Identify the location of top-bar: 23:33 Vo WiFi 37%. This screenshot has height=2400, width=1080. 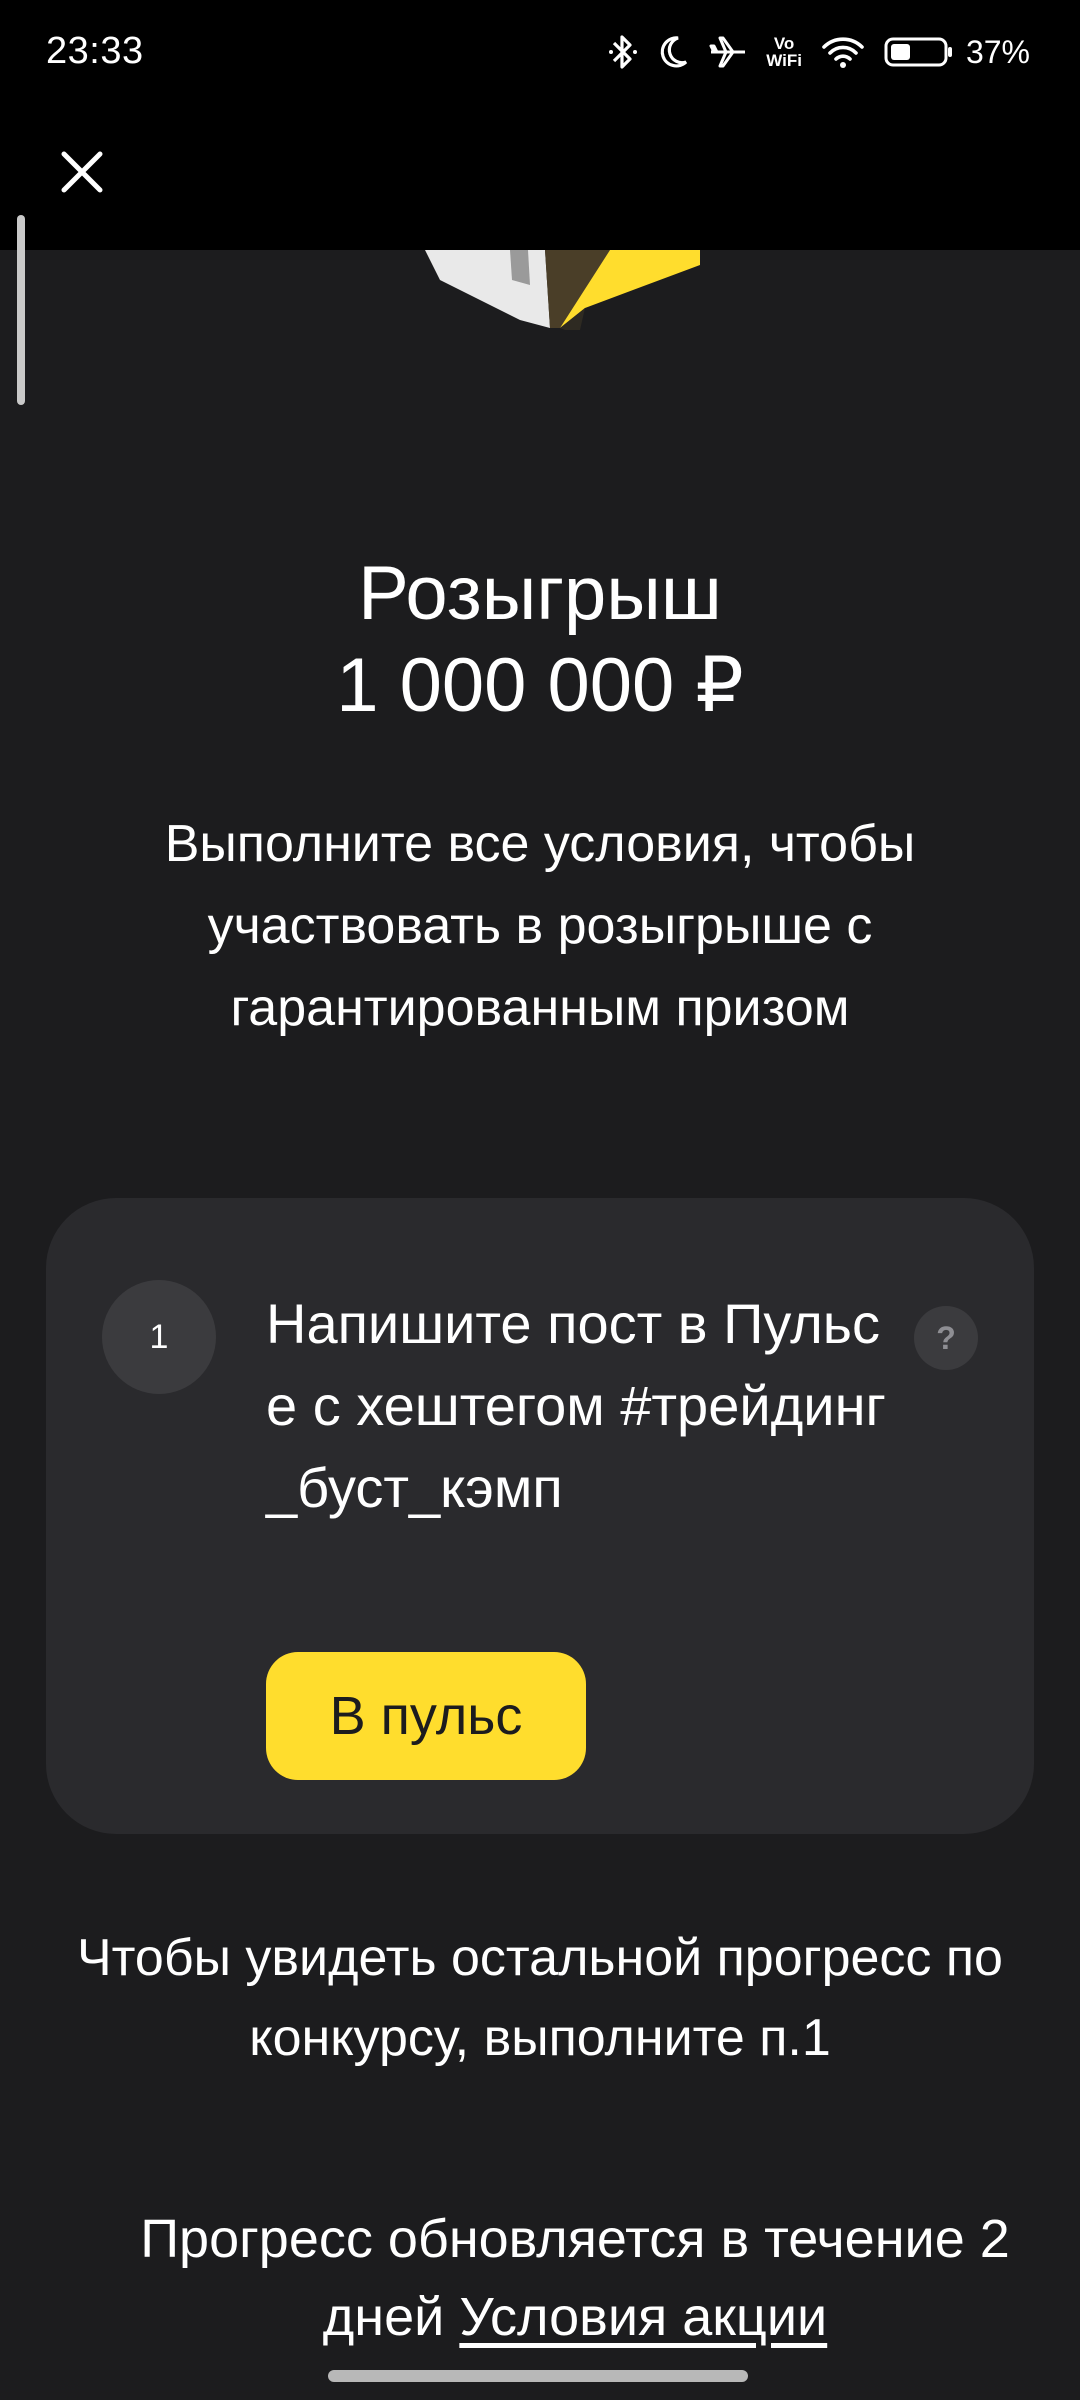
(540, 125).